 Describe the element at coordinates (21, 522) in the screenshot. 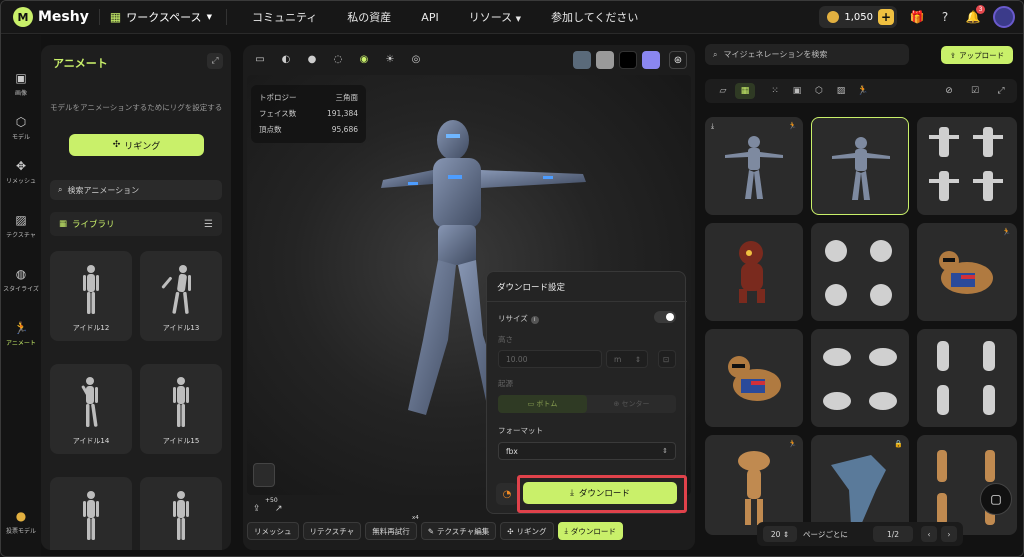

I see `rail-item-vote: ● 投票モデル` at that location.